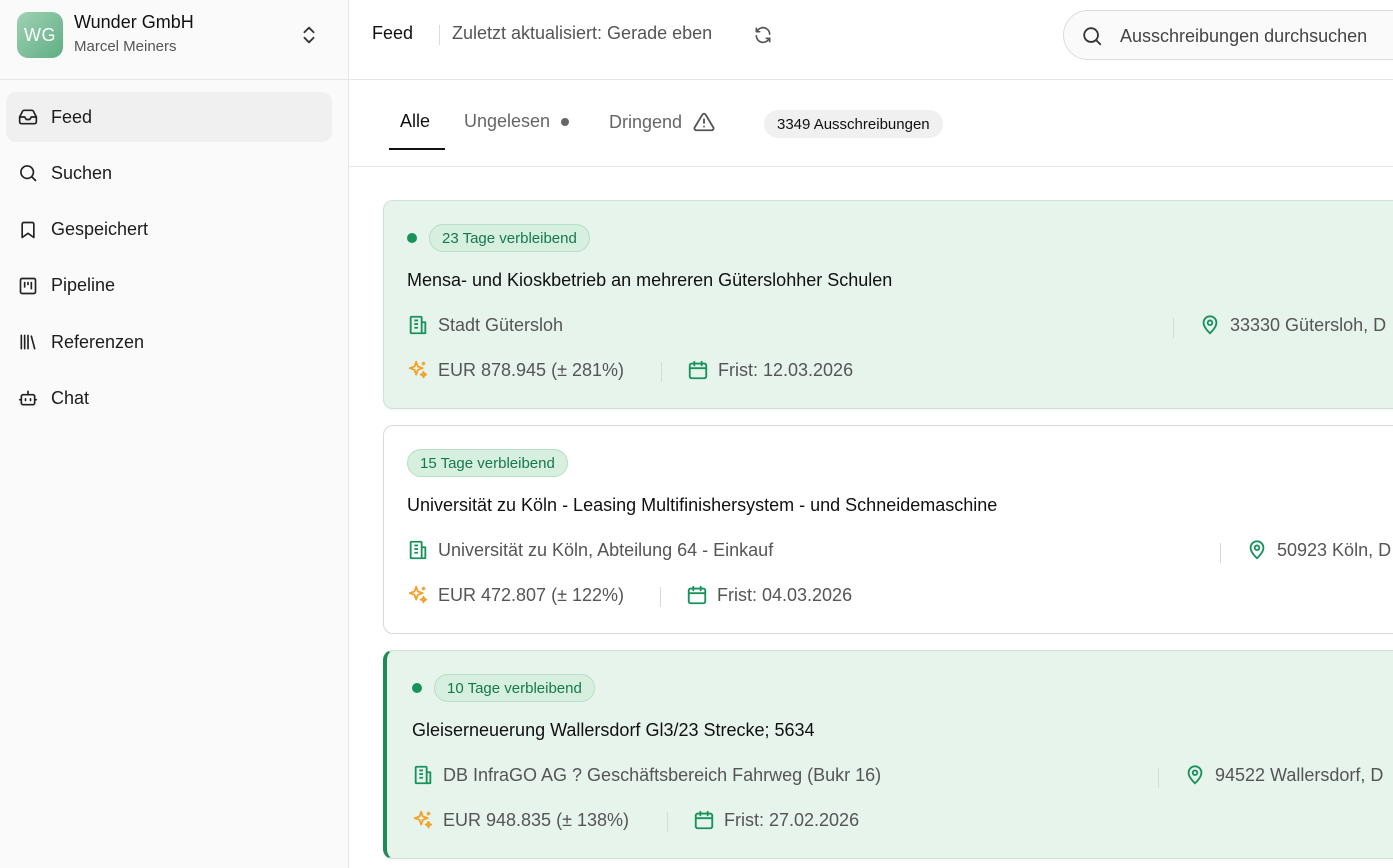 The height and width of the screenshot is (868, 1393). I want to click on breadcrumb: Feed, so click(393, 33).